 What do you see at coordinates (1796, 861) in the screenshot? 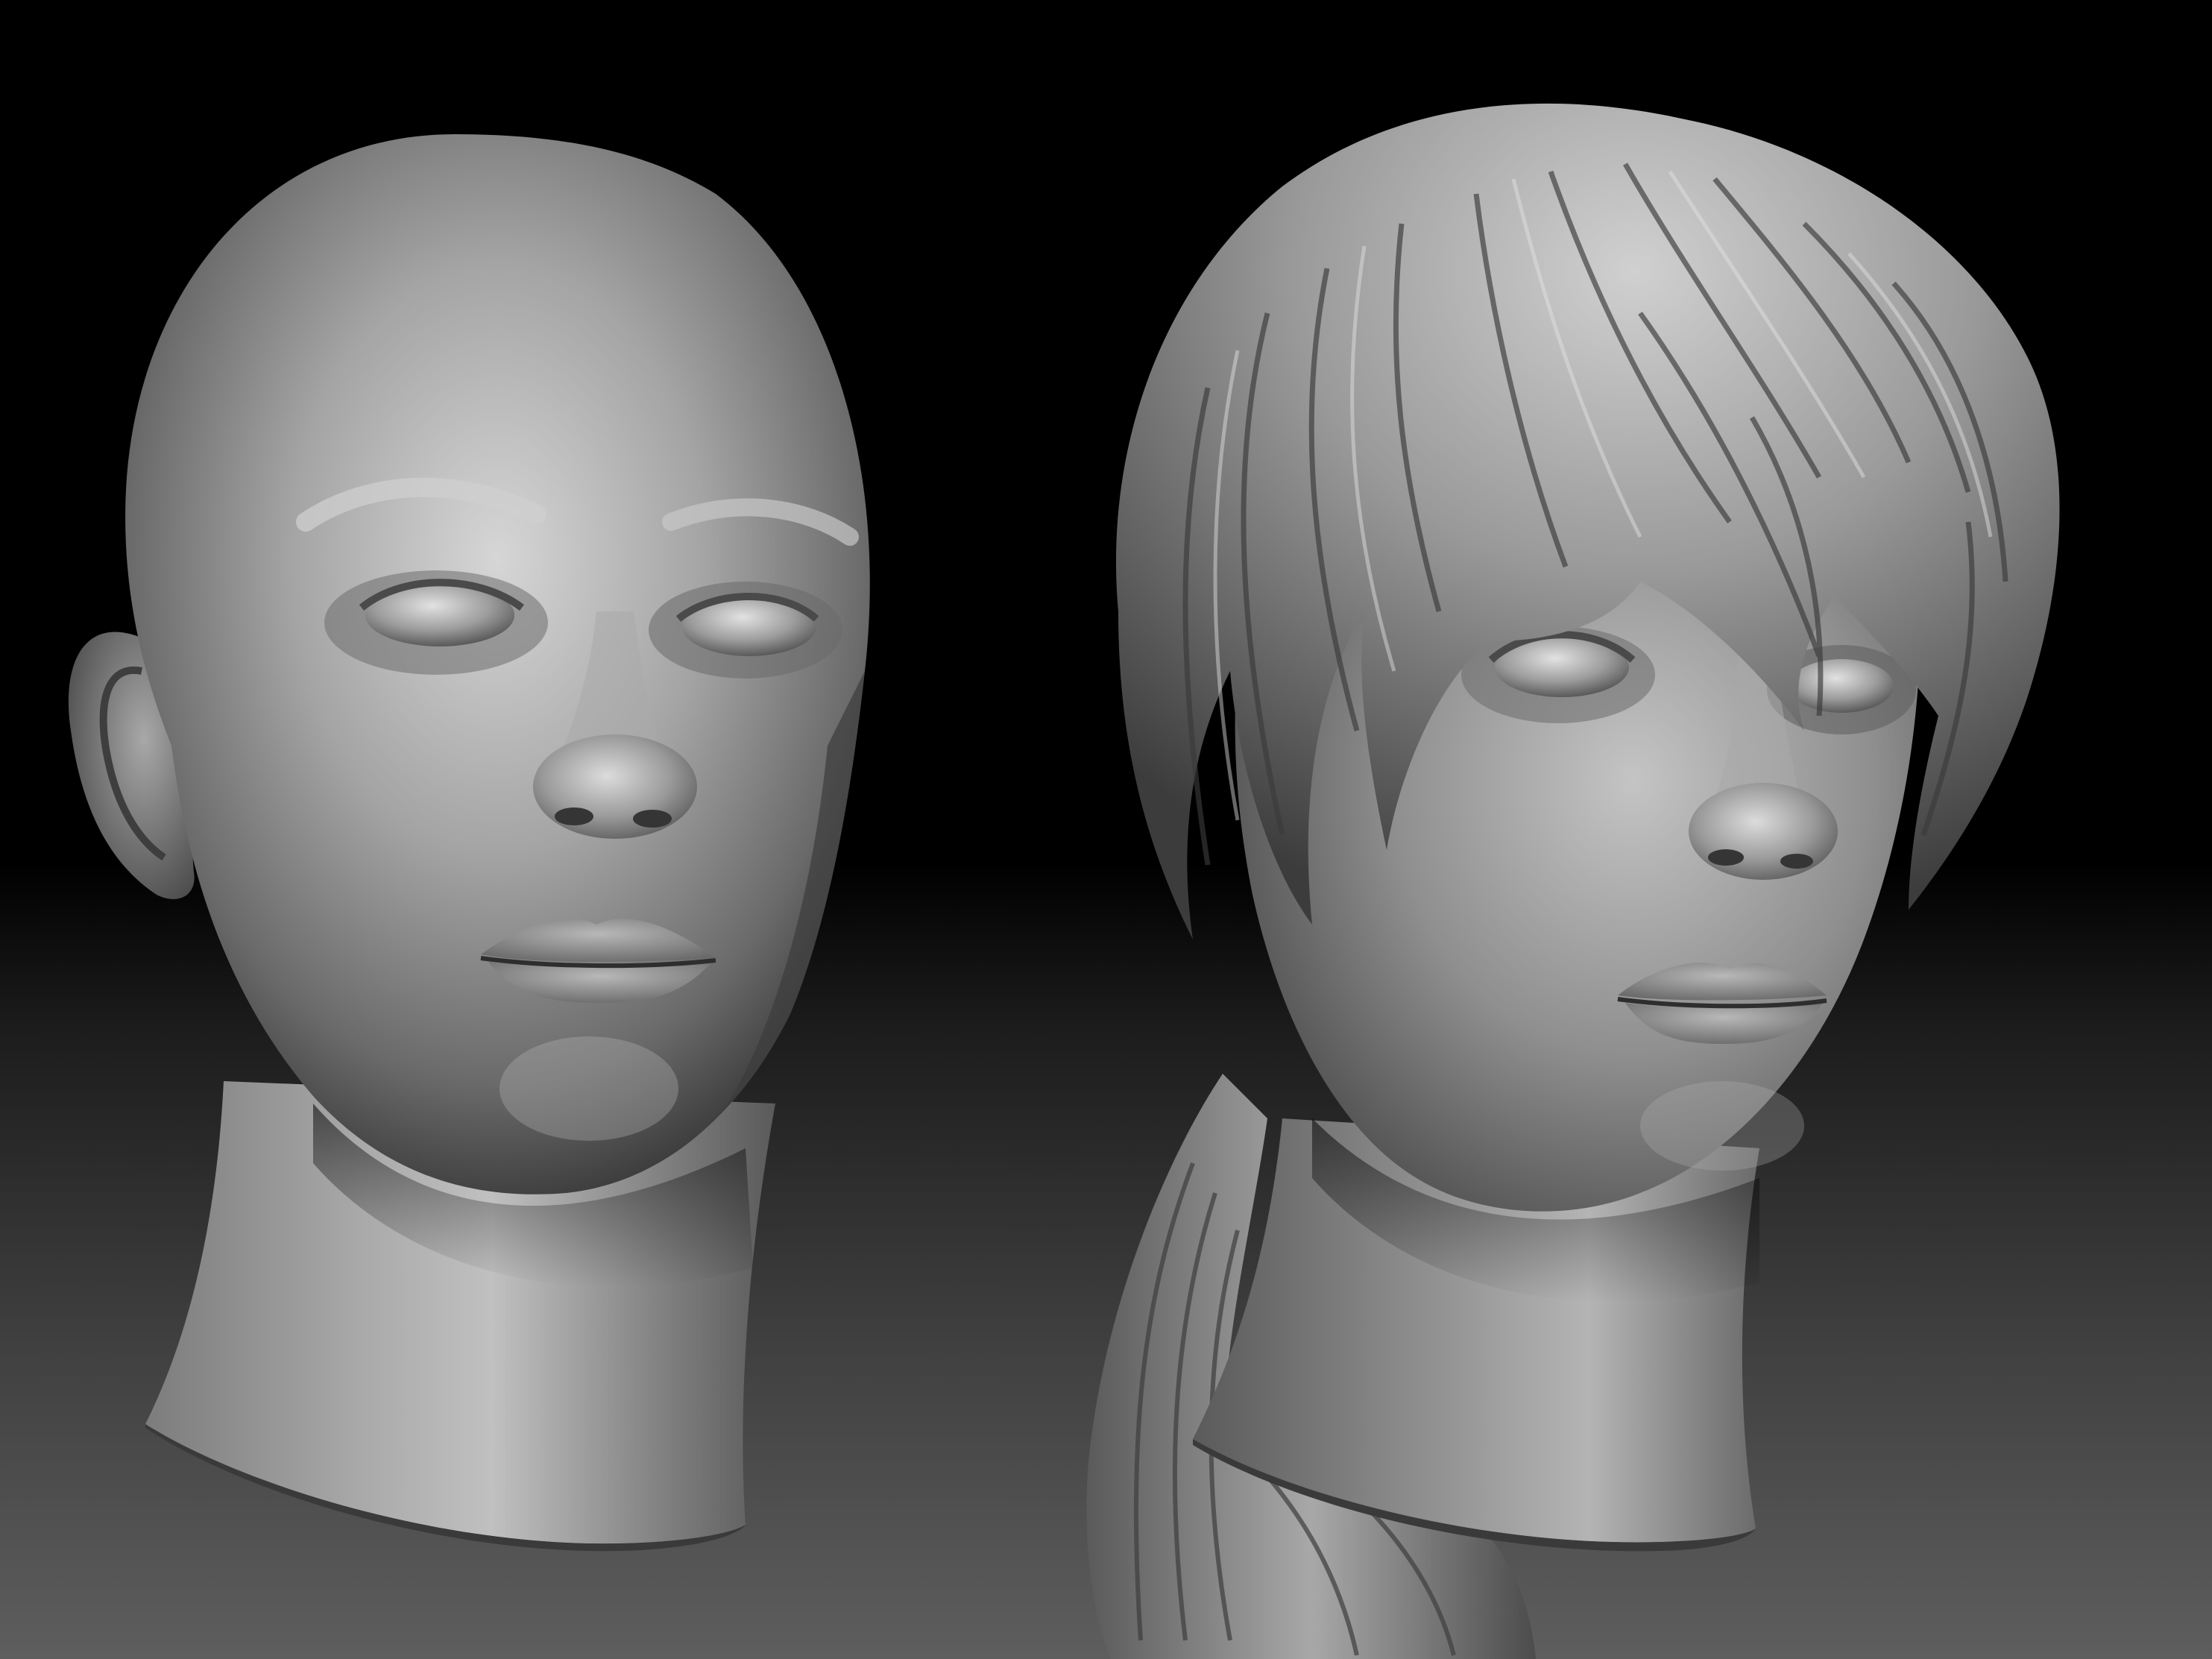
I see `haired-head-nostril-right` at bounding box center [1796, 861].